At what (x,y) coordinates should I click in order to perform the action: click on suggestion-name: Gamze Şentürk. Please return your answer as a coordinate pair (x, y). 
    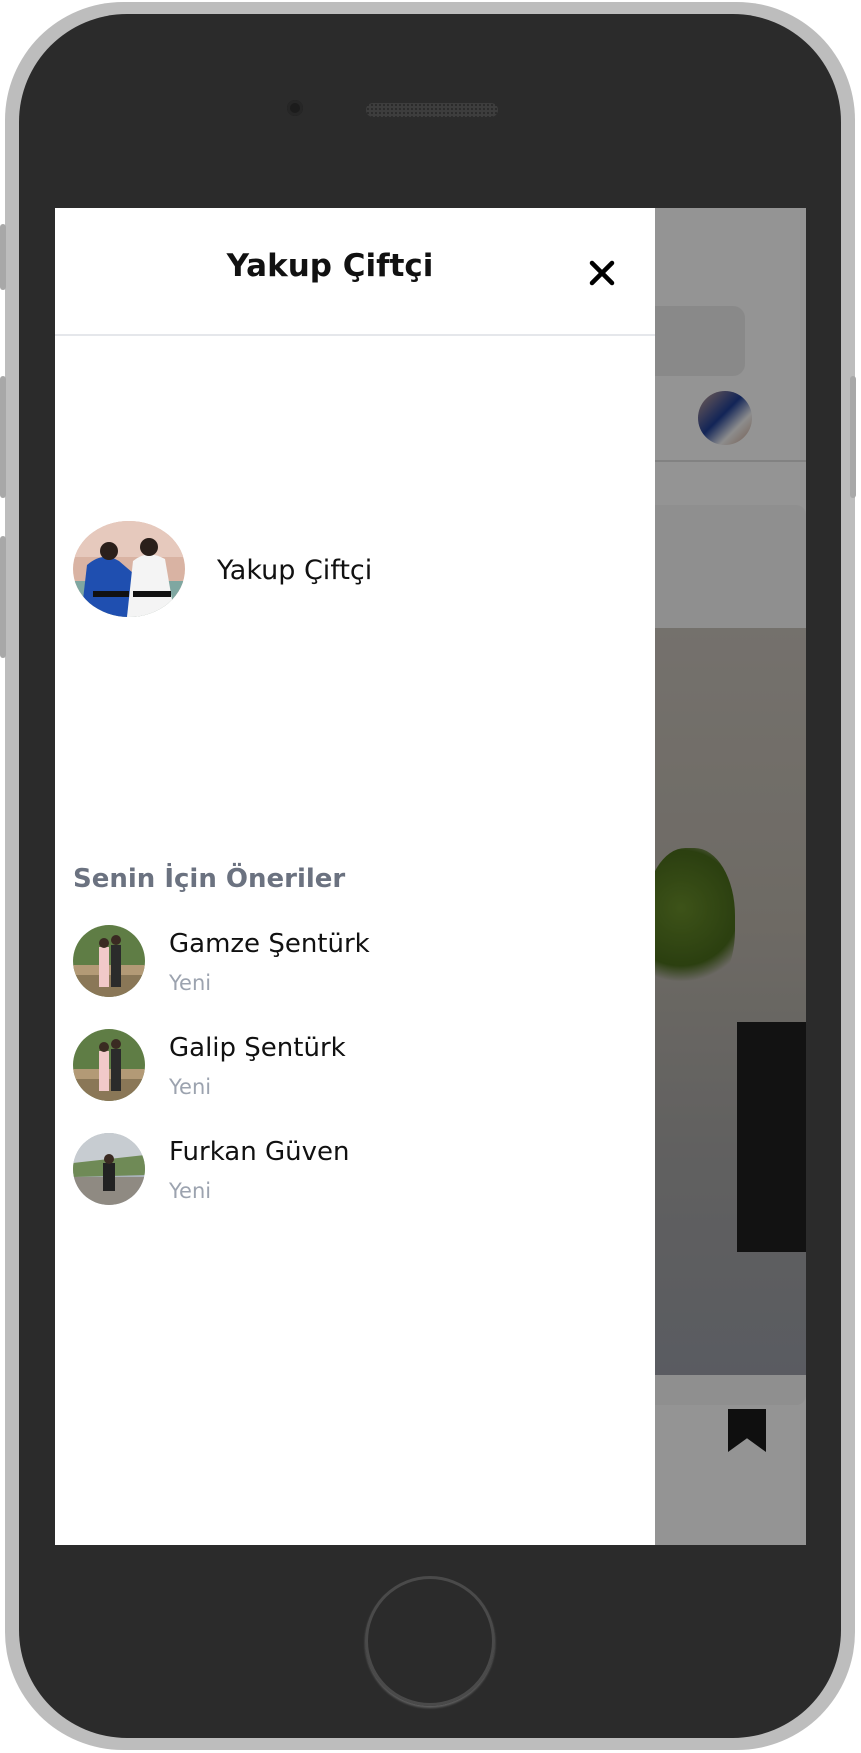
    Looking at the image, I should click on (269, 944).